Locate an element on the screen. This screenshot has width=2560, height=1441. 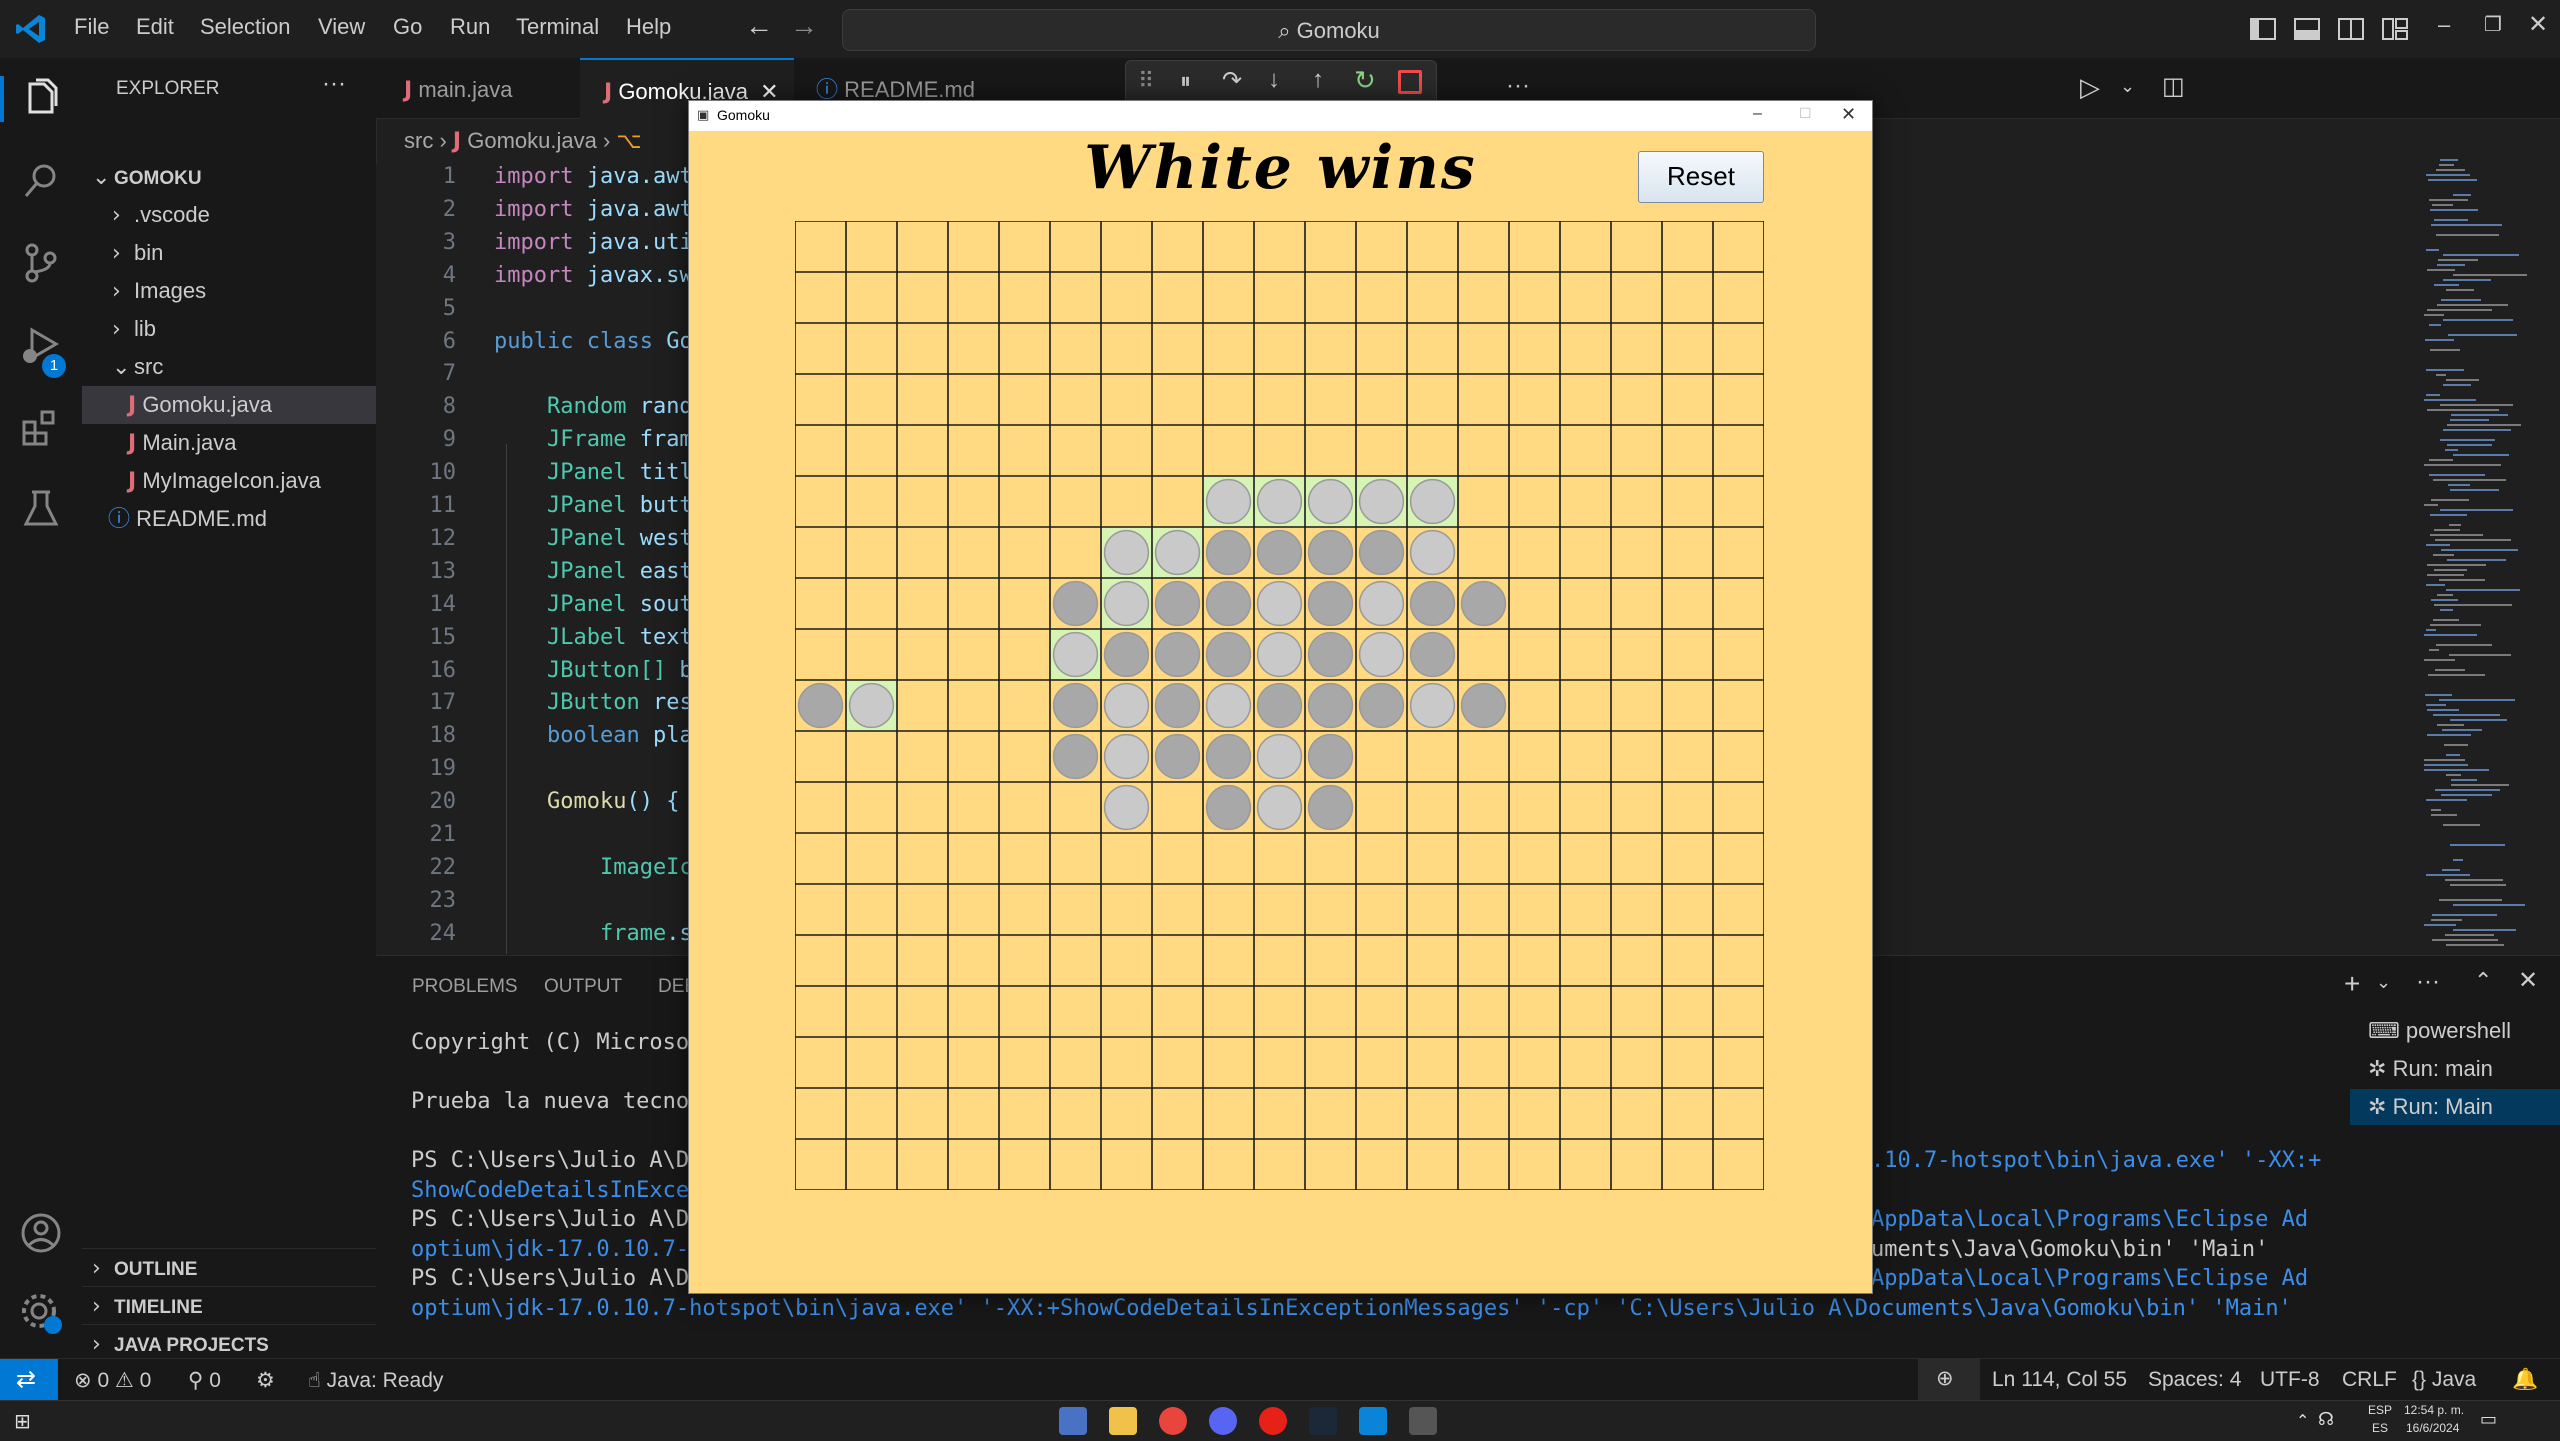
terminal-item-run-main: ✲ Run: main is located at coordinates (2455, 1069).